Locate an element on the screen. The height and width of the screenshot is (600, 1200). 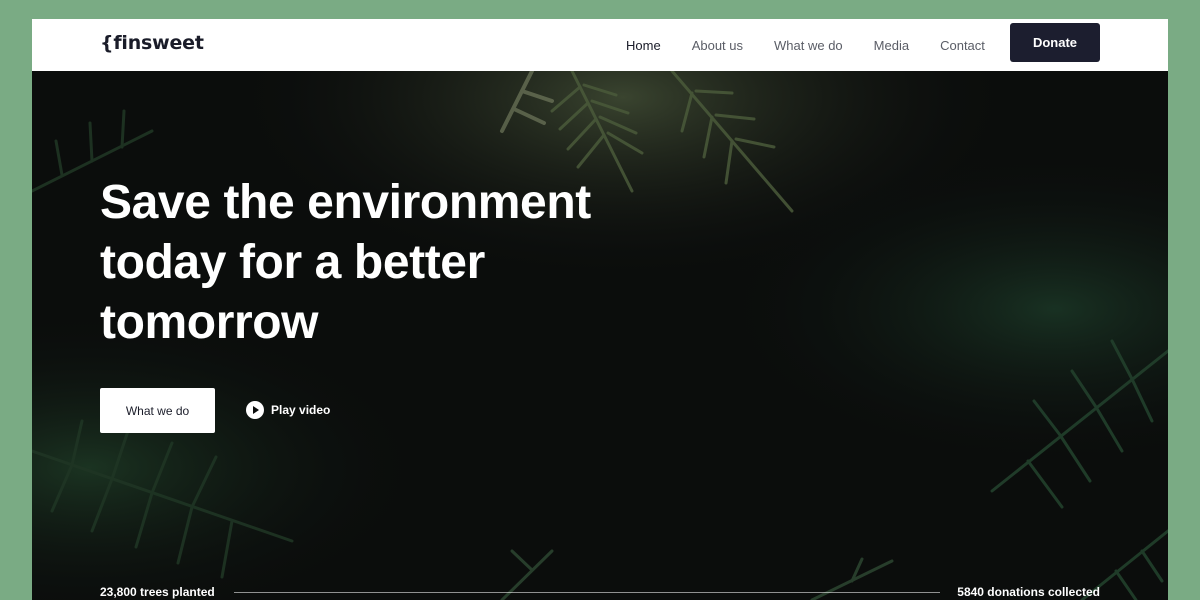
nav-link-contact: Contact is located at coordinates (962, 45).